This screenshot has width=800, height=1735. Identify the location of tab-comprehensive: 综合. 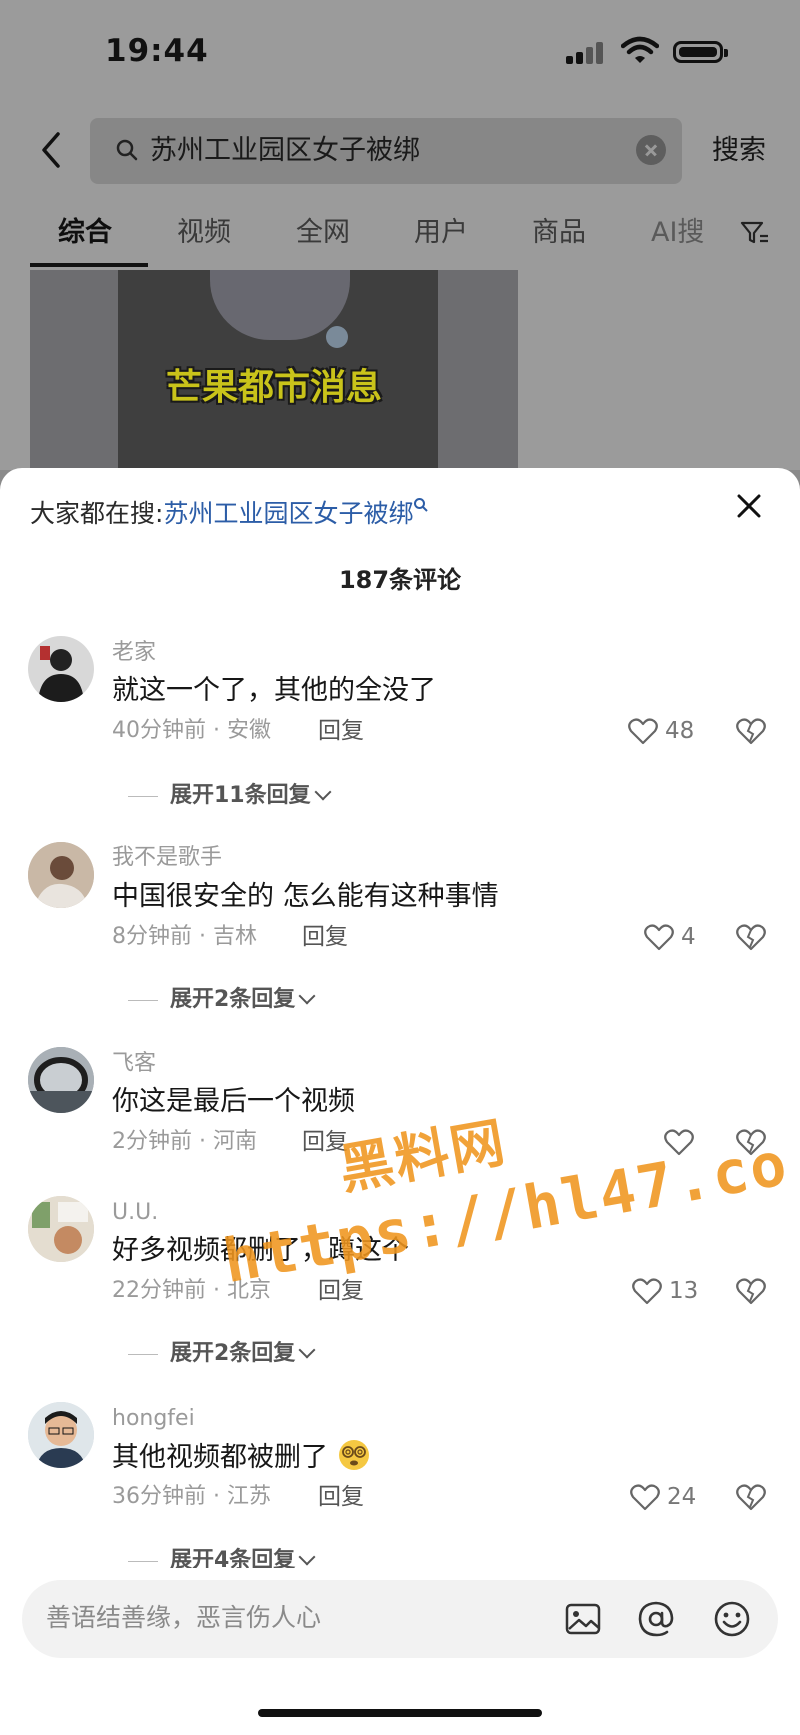
(85, 233).